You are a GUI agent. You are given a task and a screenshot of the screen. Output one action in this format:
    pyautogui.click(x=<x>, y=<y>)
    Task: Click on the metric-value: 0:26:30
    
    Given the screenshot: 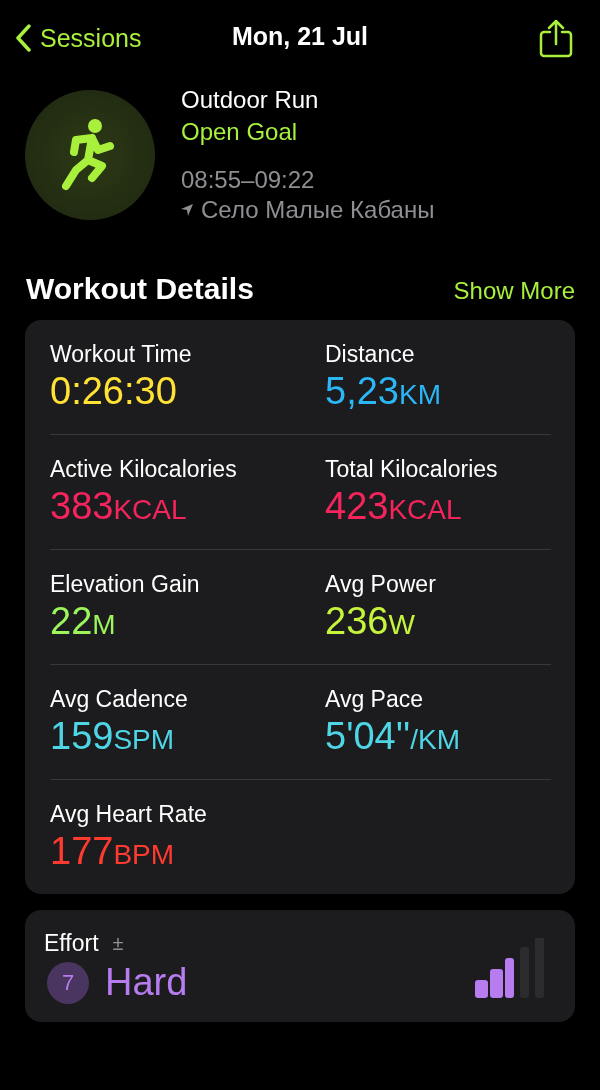 What is the action you would take?
    pyautogui.click(x=114, y=391)
    